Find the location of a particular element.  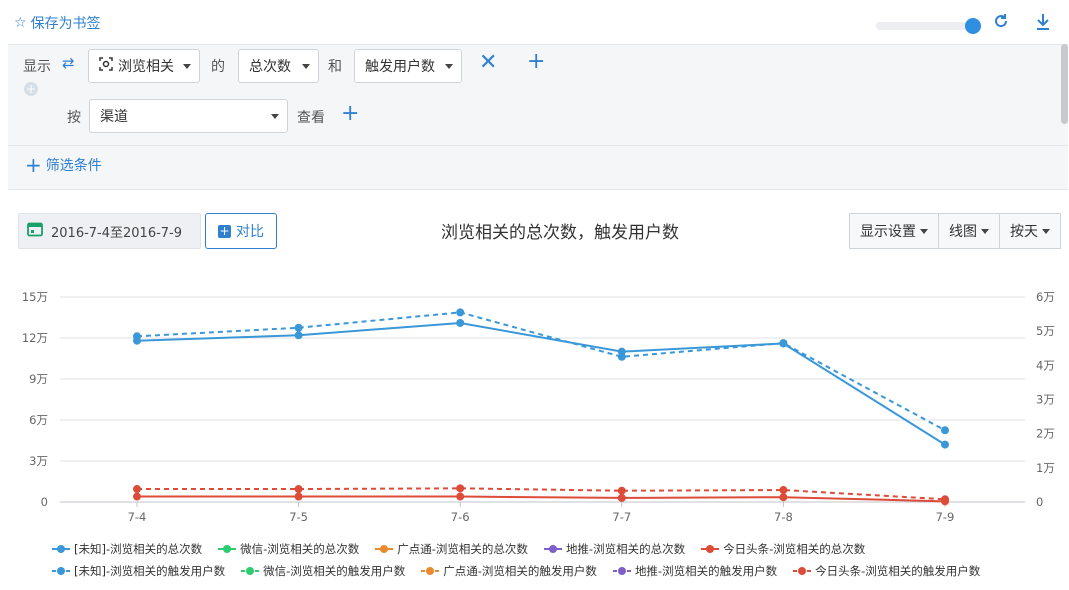

chart-options: 显示设置 线图 按天 is located at coordinates (955, 231).